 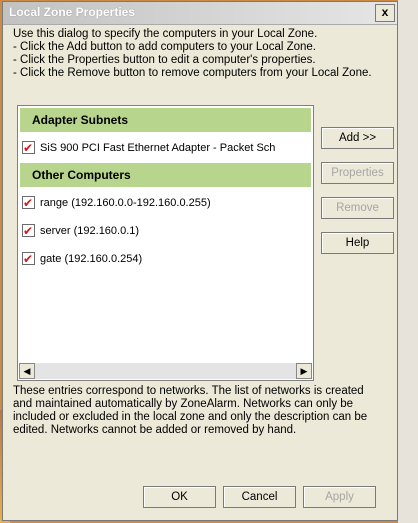 I want to click on help-button: Help, so click(x=357, y=243).